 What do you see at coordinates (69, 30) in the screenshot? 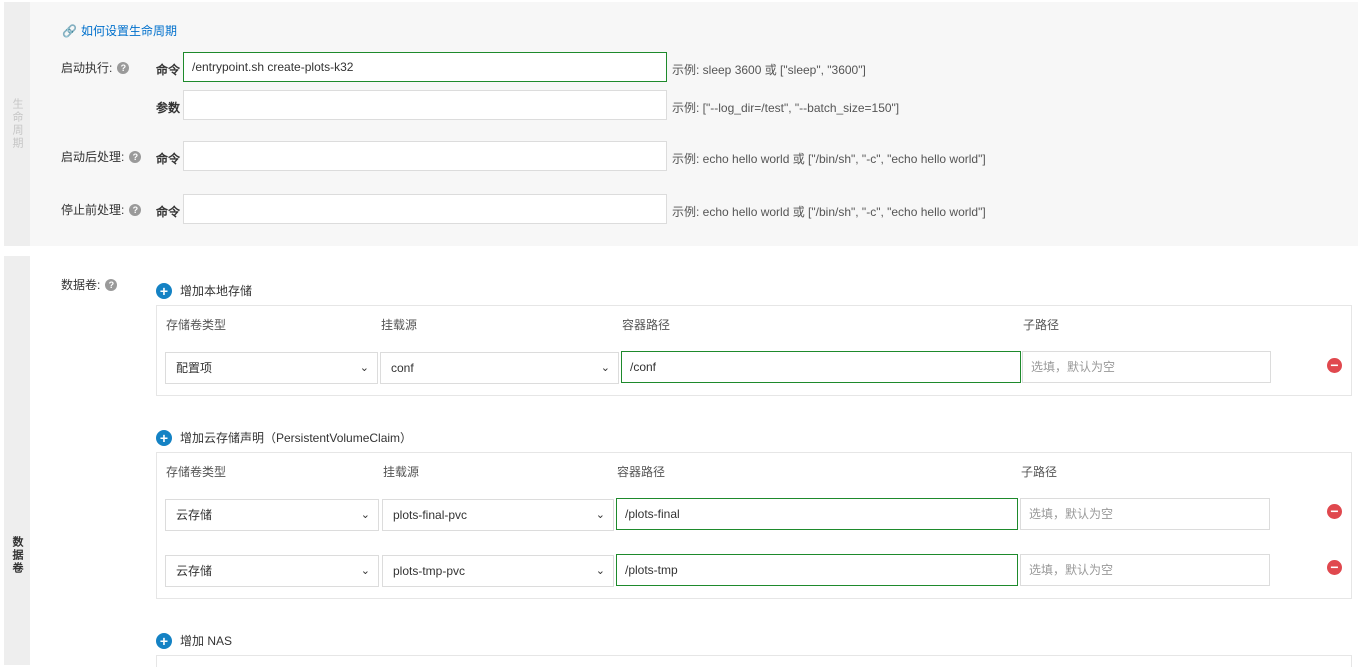
I see `link-icon: 🔗` at bounding box center [69, 30].